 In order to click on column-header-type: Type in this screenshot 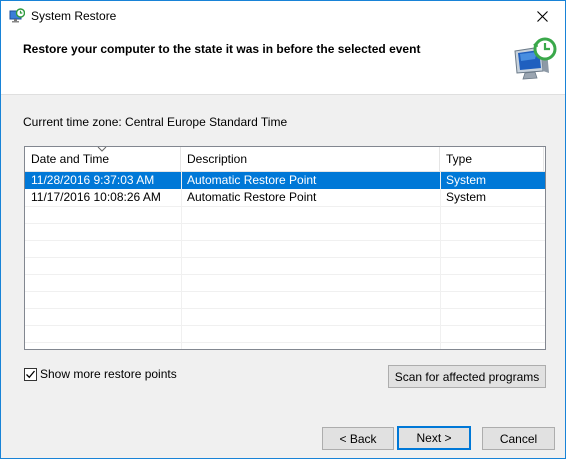, I will do `click(492, 159)`.